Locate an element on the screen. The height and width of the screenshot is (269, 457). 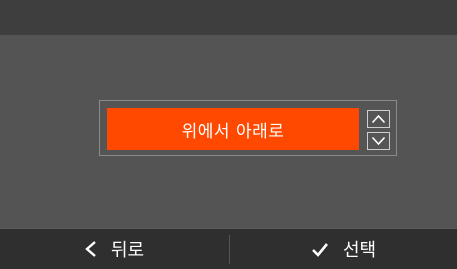
chevron-up-icon is located at coordinates (378, 119).